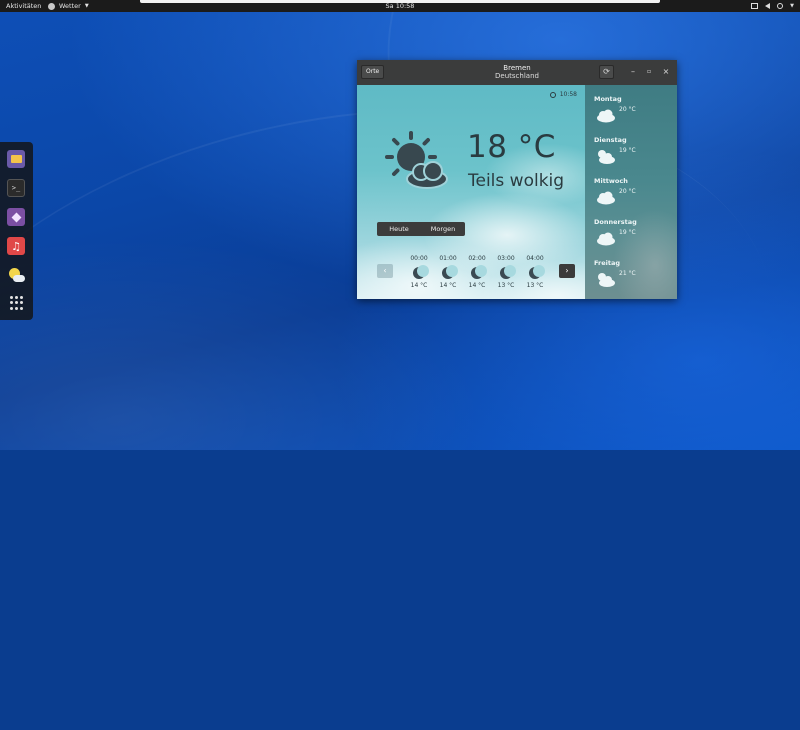  I want to click on minimize-button: –, so click(633, 72).